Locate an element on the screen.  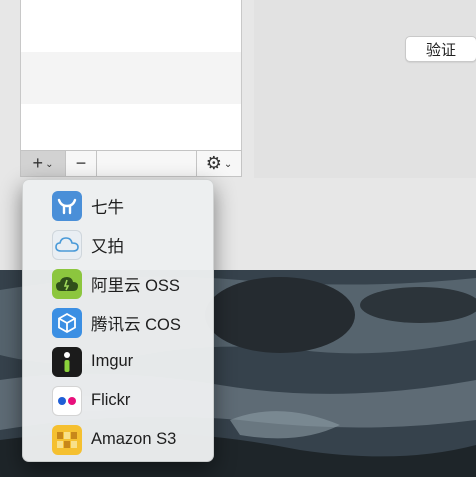
menu-item-label: 七牛 is located at coordinates (107, 207).